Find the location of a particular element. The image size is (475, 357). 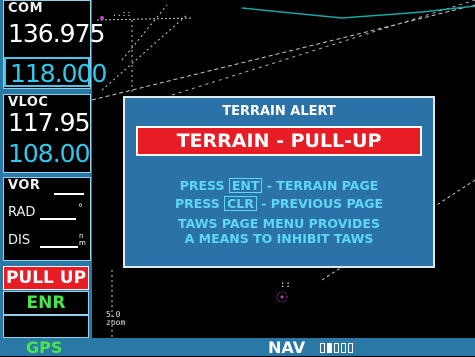

map-label: ..:: is located at coordinates (121, 13).